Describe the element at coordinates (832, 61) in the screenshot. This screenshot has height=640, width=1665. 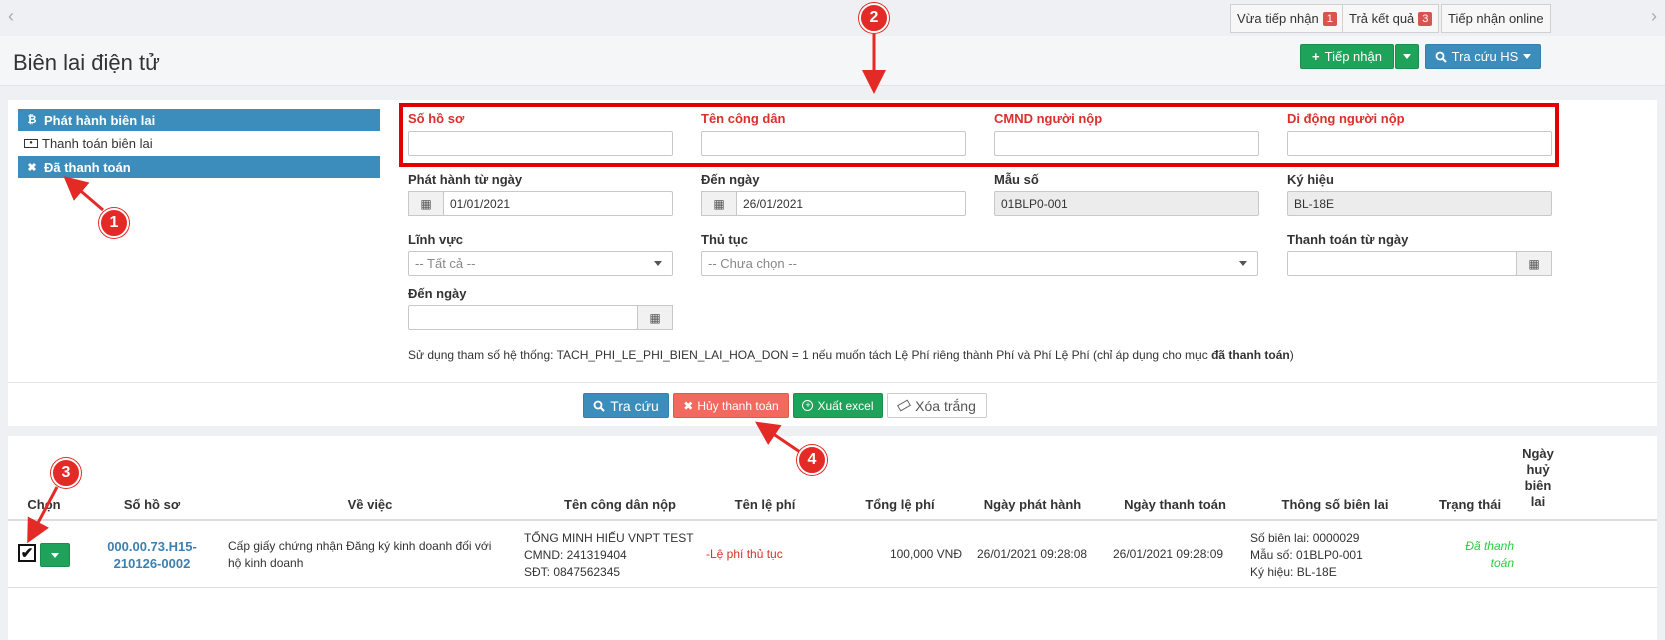
I see `title-bar: Biên lai điện tử + Tiếp nhận Tra cứu HS` at that location.